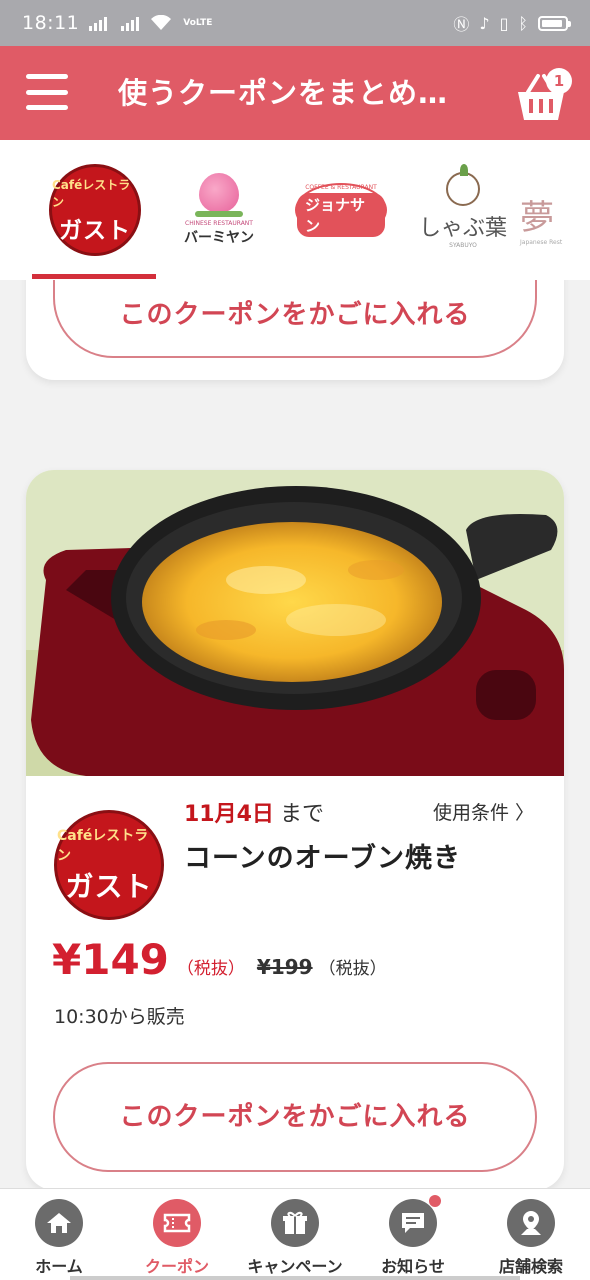  What do you see at coordinates (161, 22) in the screenshot?
I see `wifi-icon` at bounding box center [161, 22].